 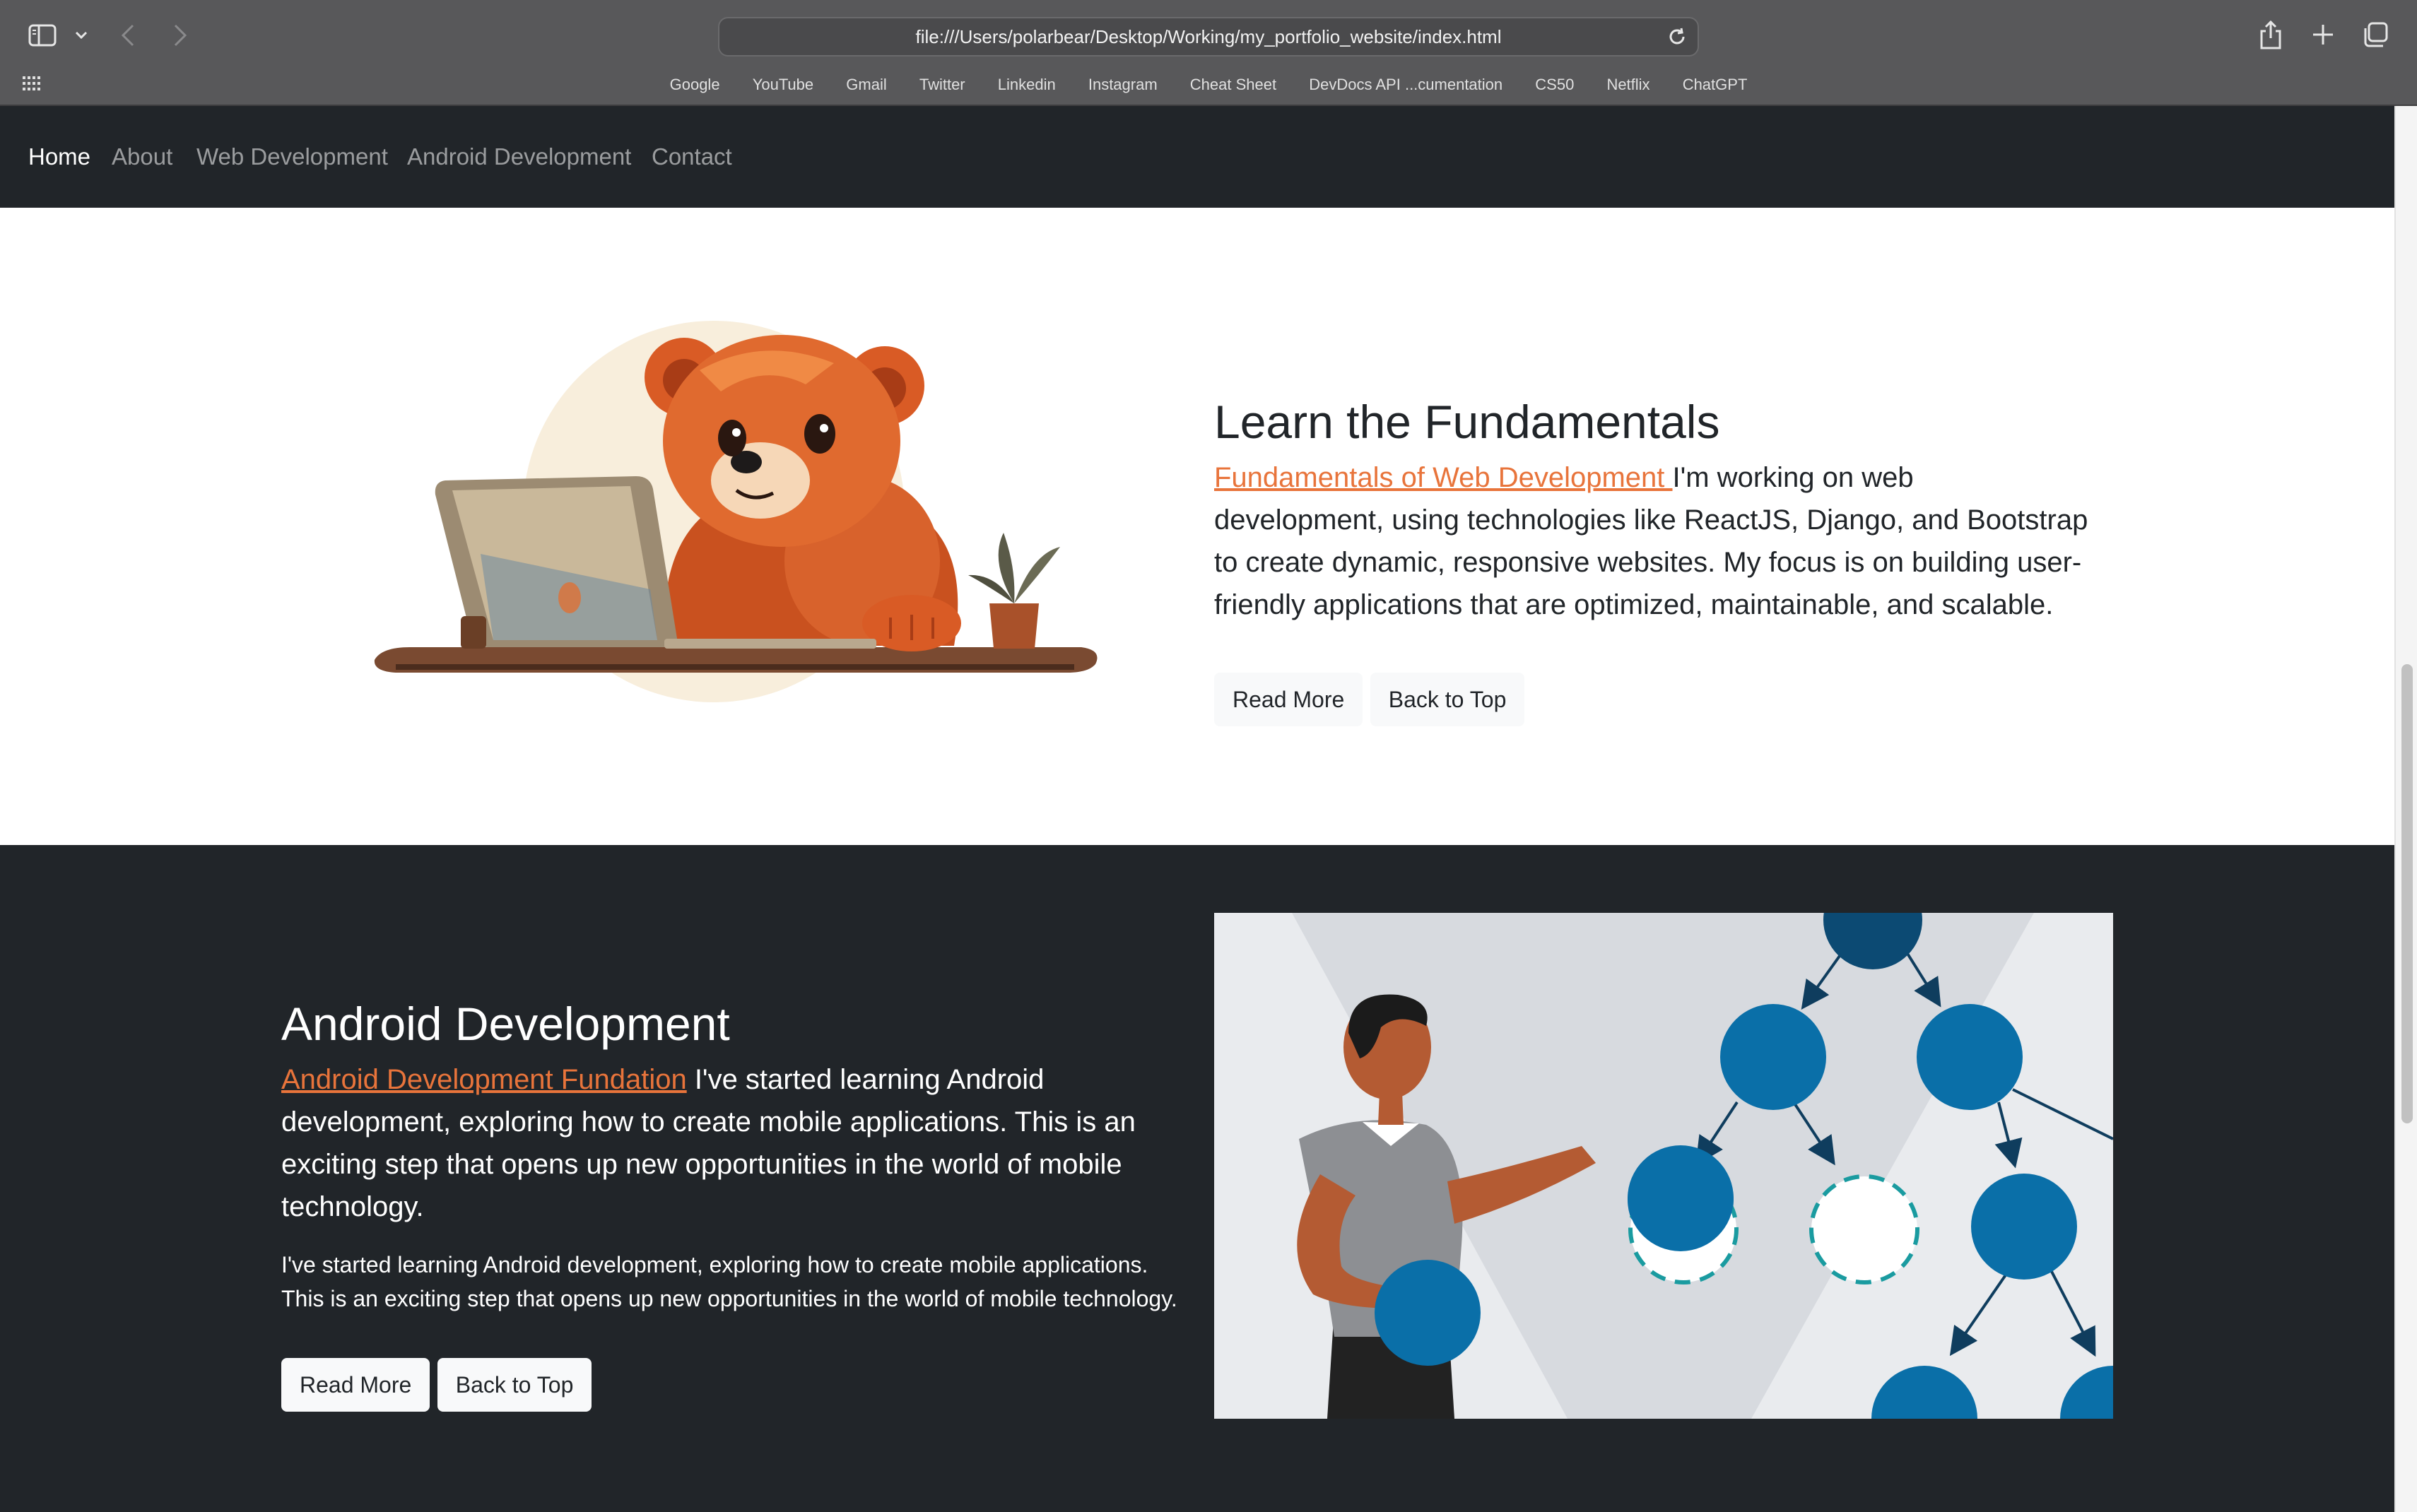 What do you see at coordinates (783, 85) in the screenshot?
I see `bookmark-youtube: YouTube` at bounding box center [783, 85].